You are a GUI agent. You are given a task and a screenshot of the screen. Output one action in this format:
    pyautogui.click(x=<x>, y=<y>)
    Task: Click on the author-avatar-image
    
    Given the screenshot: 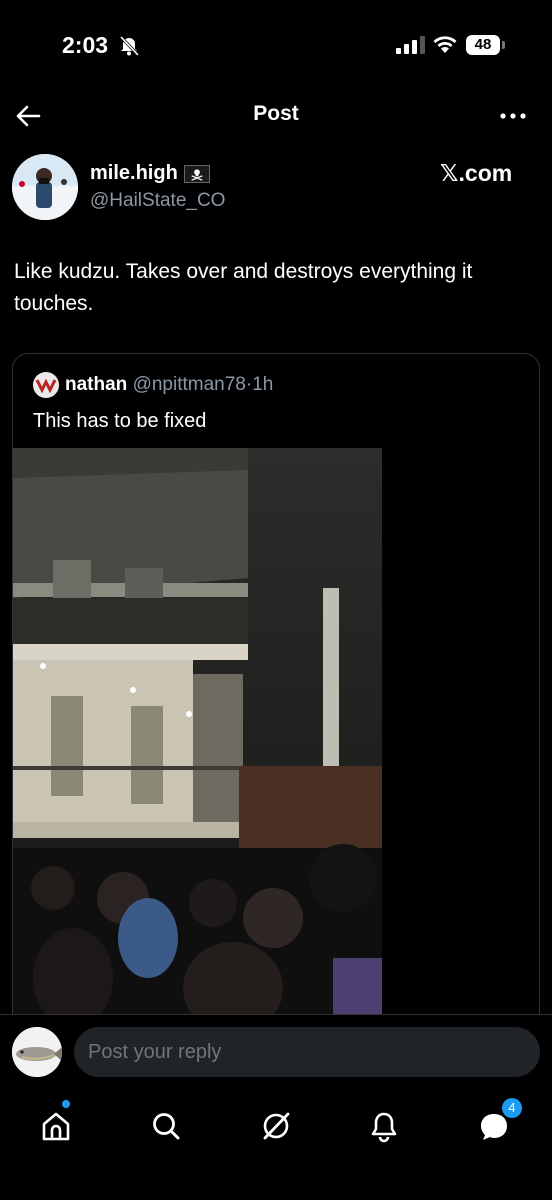 What is the action you would take?
    pyautogui.click(x=45, y=187)
    